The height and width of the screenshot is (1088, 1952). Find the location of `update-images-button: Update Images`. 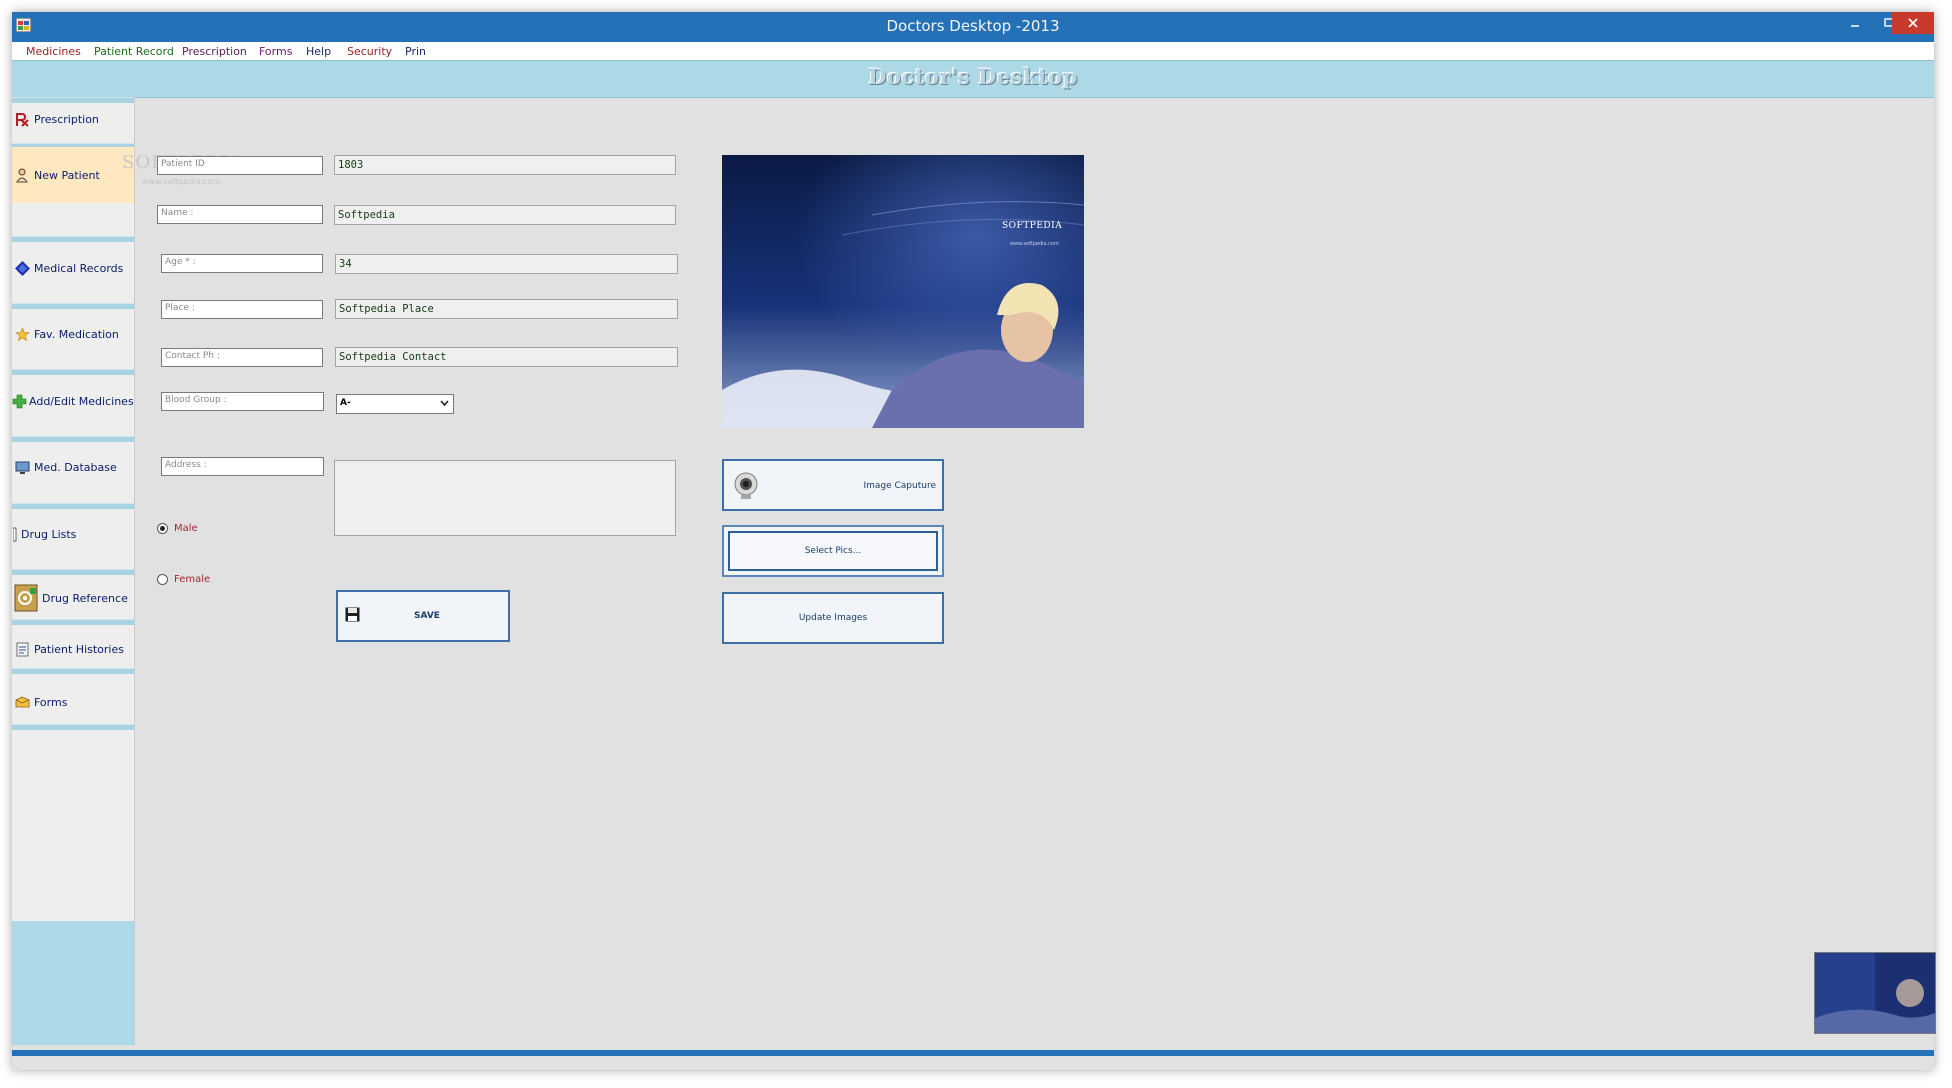

update-images-button: Update Images is located at coordinates (833, 618).